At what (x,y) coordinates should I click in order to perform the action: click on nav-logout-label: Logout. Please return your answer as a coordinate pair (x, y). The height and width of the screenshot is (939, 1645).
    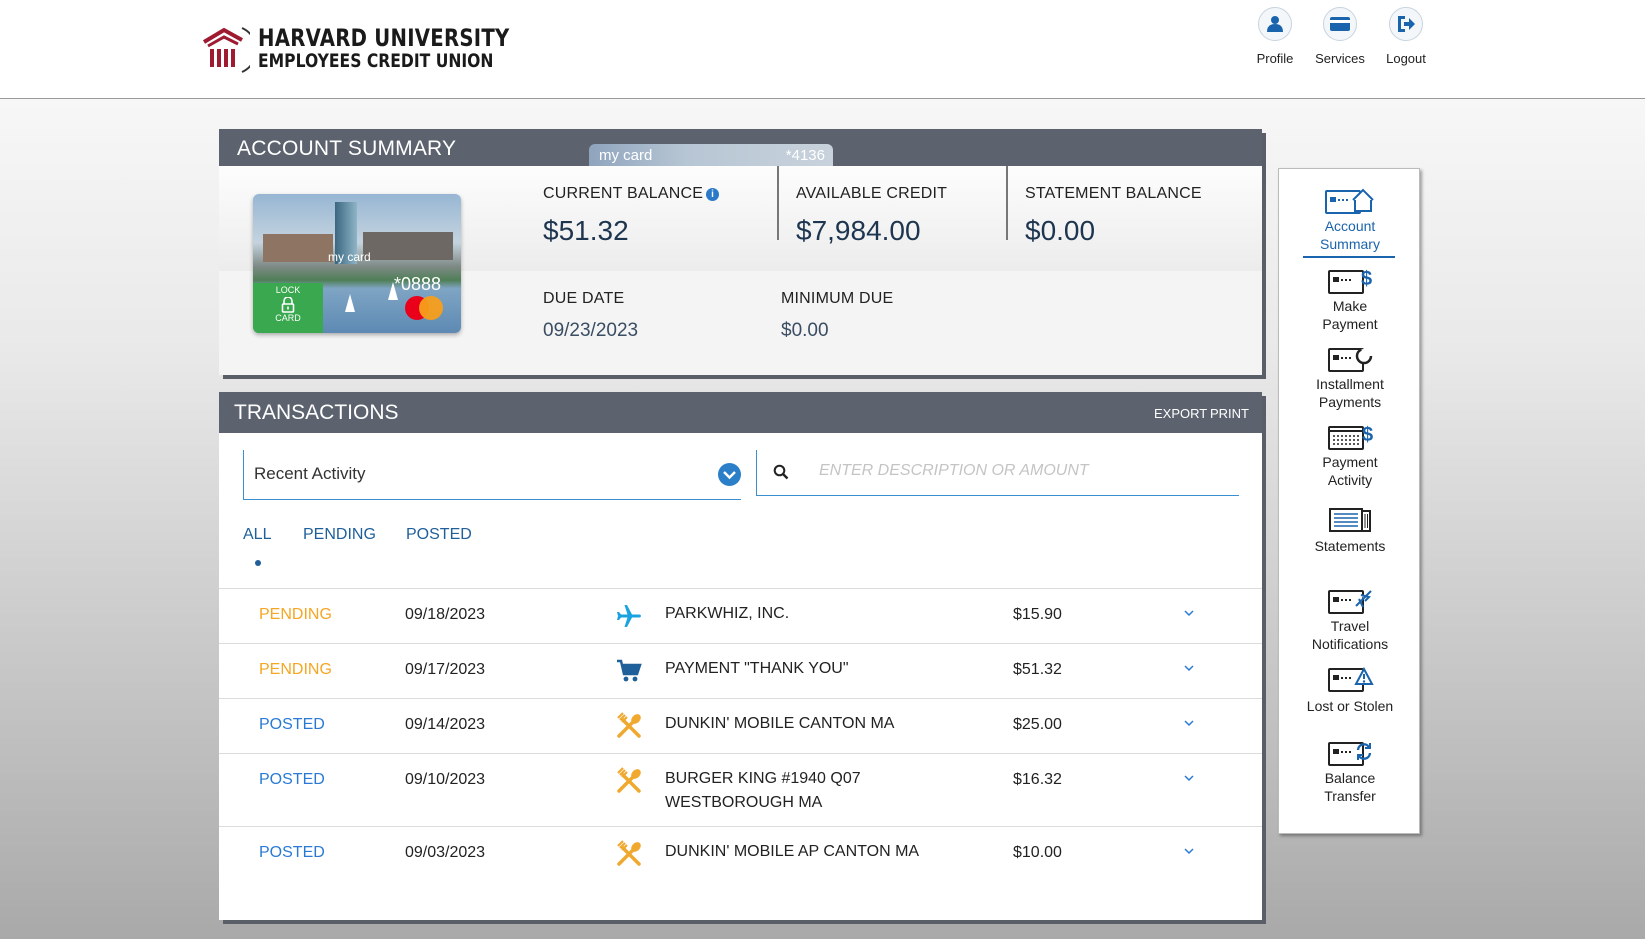
    Looking at the image, I should click on (1406, 58).